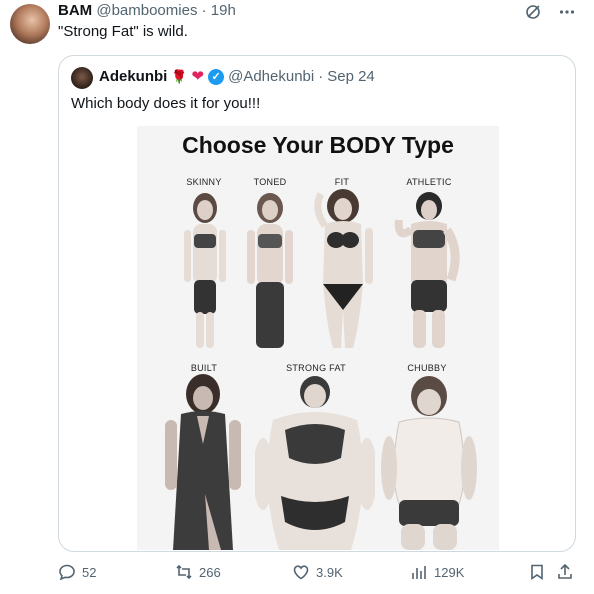 This screenshot has width=594, height=594. I want to click on figure-built, so click(203, 462).